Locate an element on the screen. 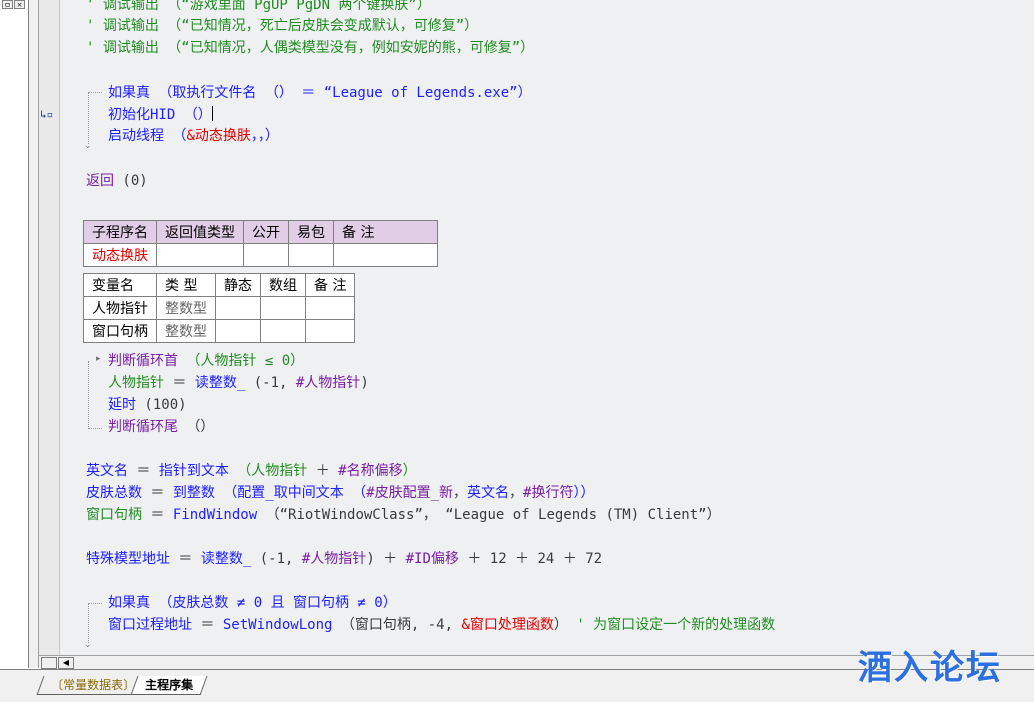 Image resolution: width=1034 pixels, height=702 pixels. scroll-left-button is located at coordinates (49, 663).